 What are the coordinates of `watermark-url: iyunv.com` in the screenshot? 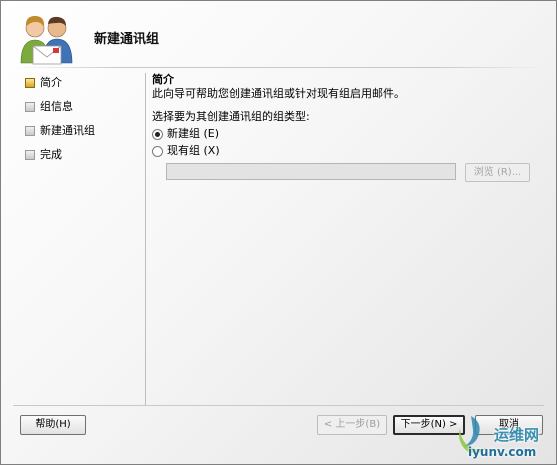 It's located at (502, 452).